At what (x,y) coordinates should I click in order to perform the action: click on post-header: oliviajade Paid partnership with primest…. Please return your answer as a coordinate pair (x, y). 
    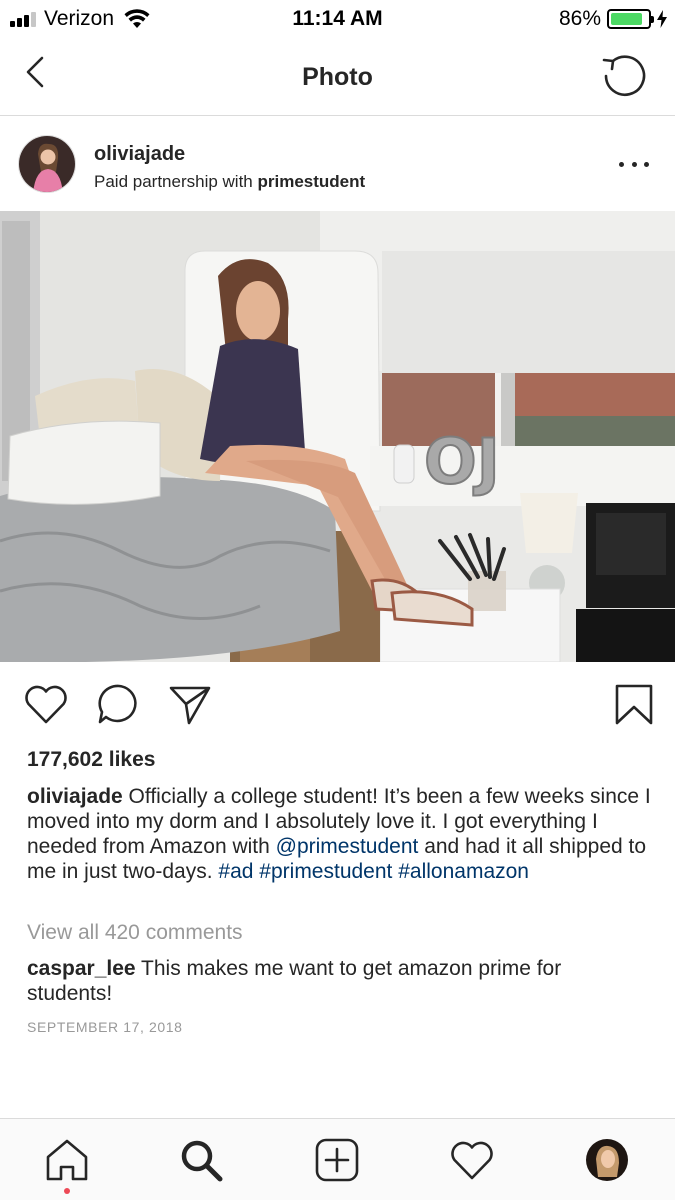
    Looking at the image, I should click on (337, 164).